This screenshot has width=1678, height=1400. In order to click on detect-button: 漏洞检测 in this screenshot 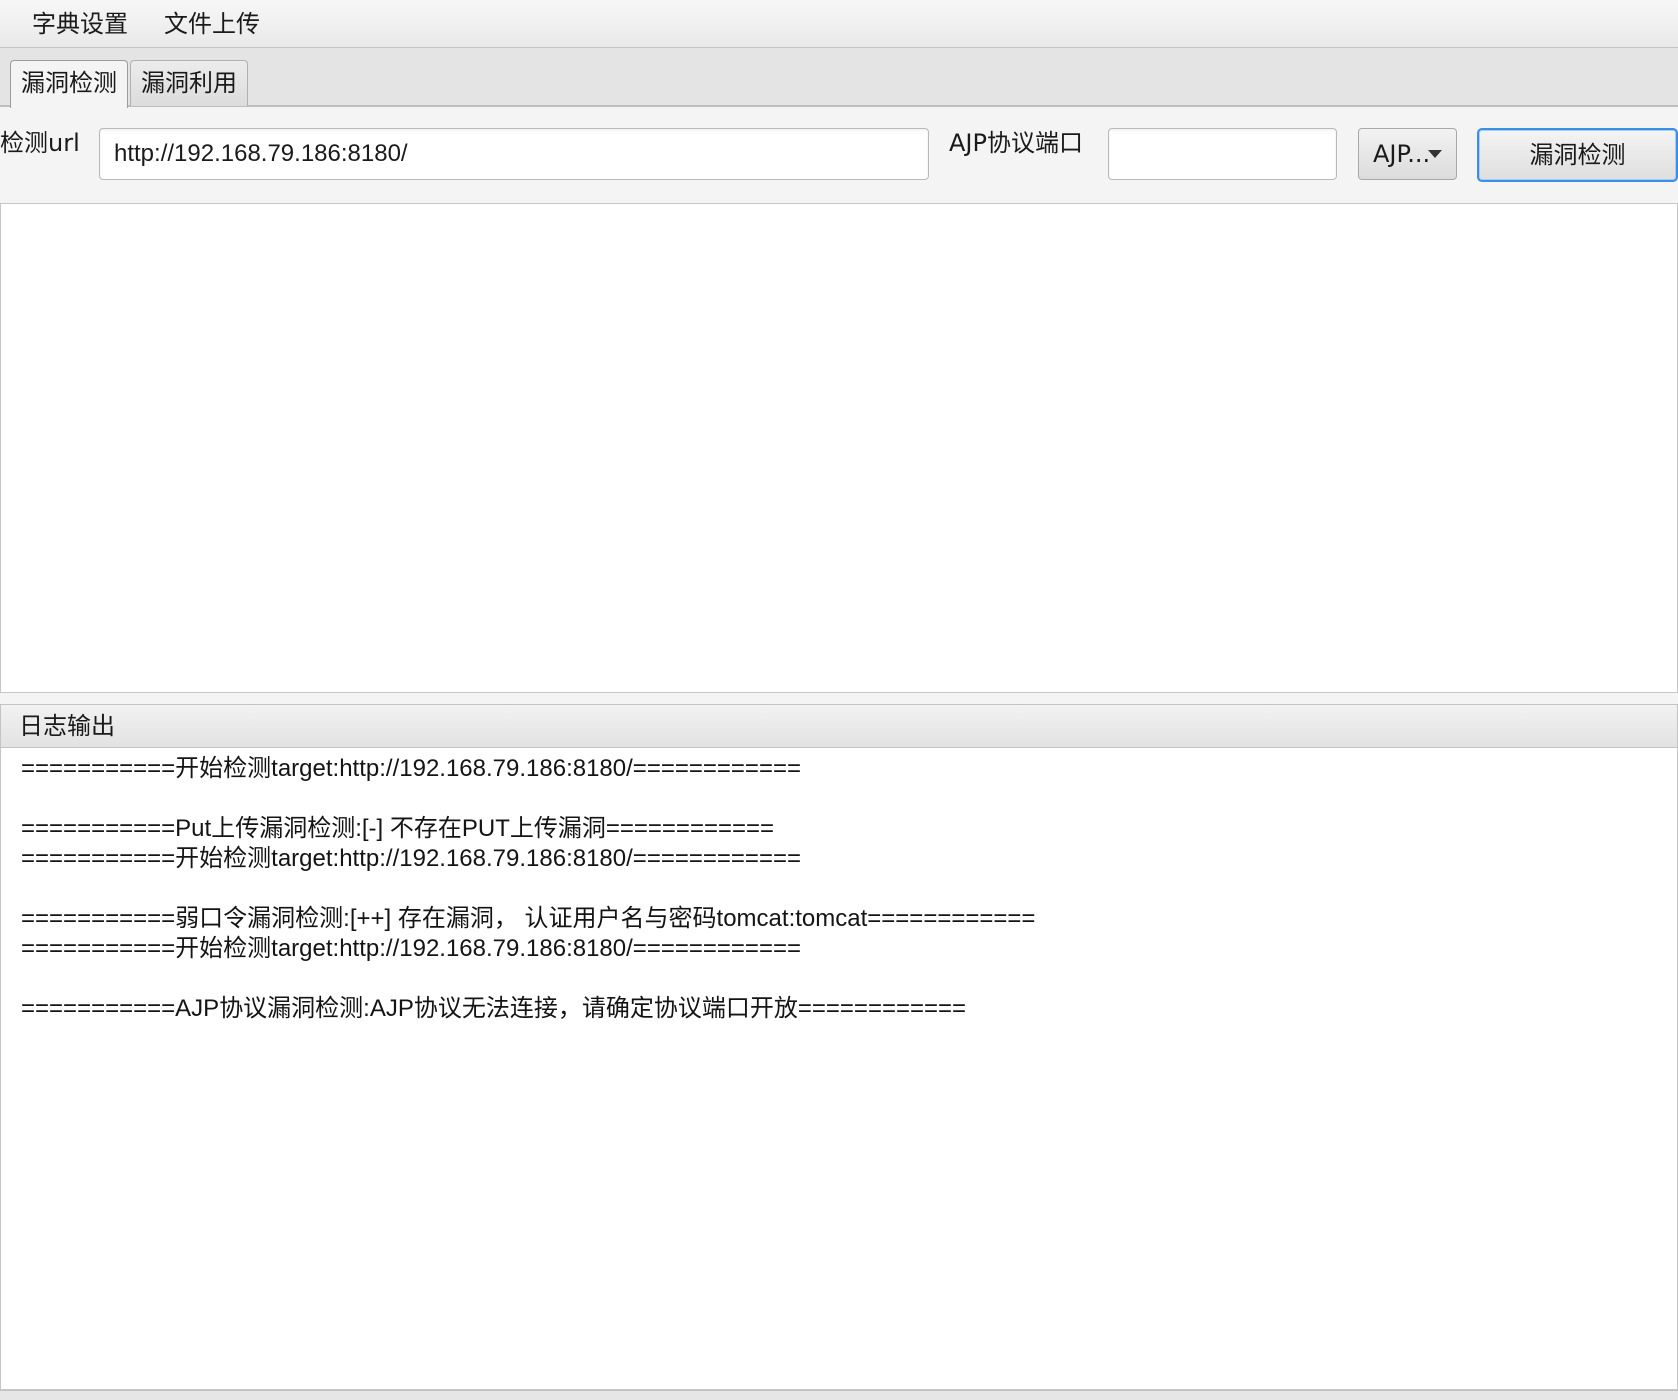, I will do `click(1577, 155)`.